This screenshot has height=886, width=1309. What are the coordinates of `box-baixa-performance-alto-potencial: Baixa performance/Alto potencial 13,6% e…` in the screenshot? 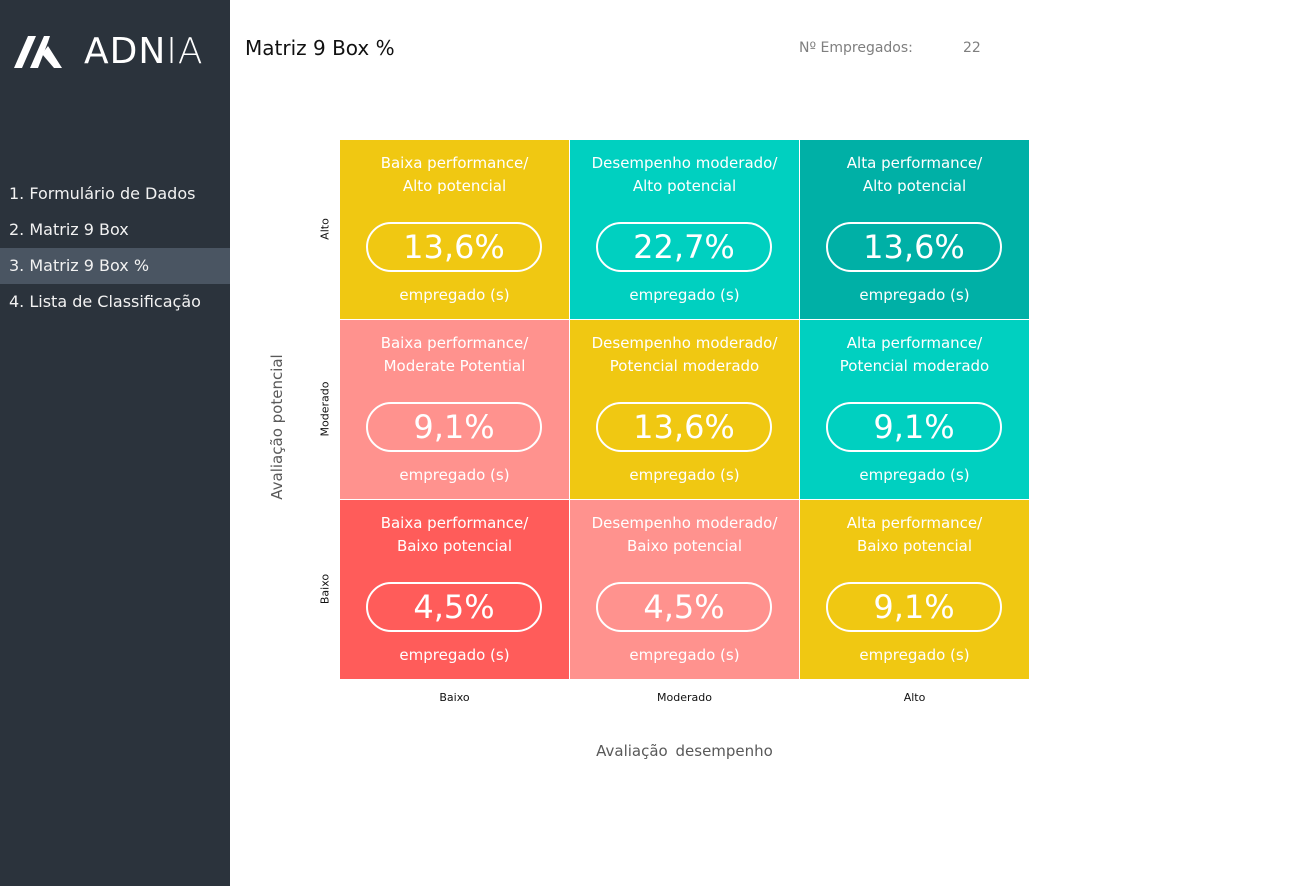 It's located at (454, 229).